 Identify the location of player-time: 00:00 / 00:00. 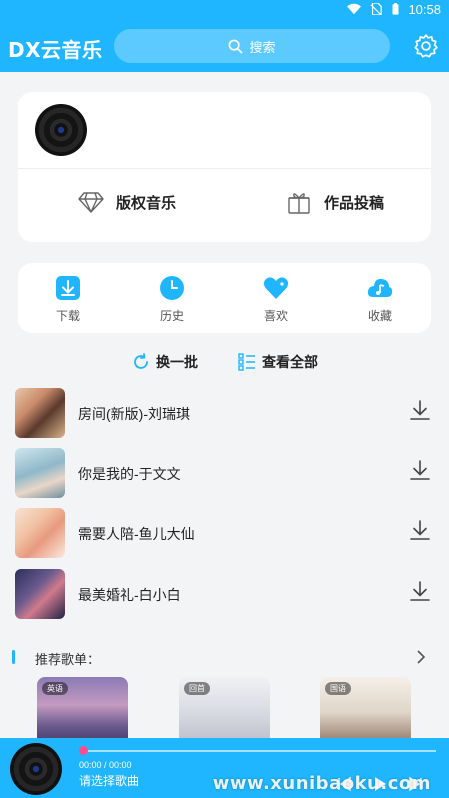
(105, 765).